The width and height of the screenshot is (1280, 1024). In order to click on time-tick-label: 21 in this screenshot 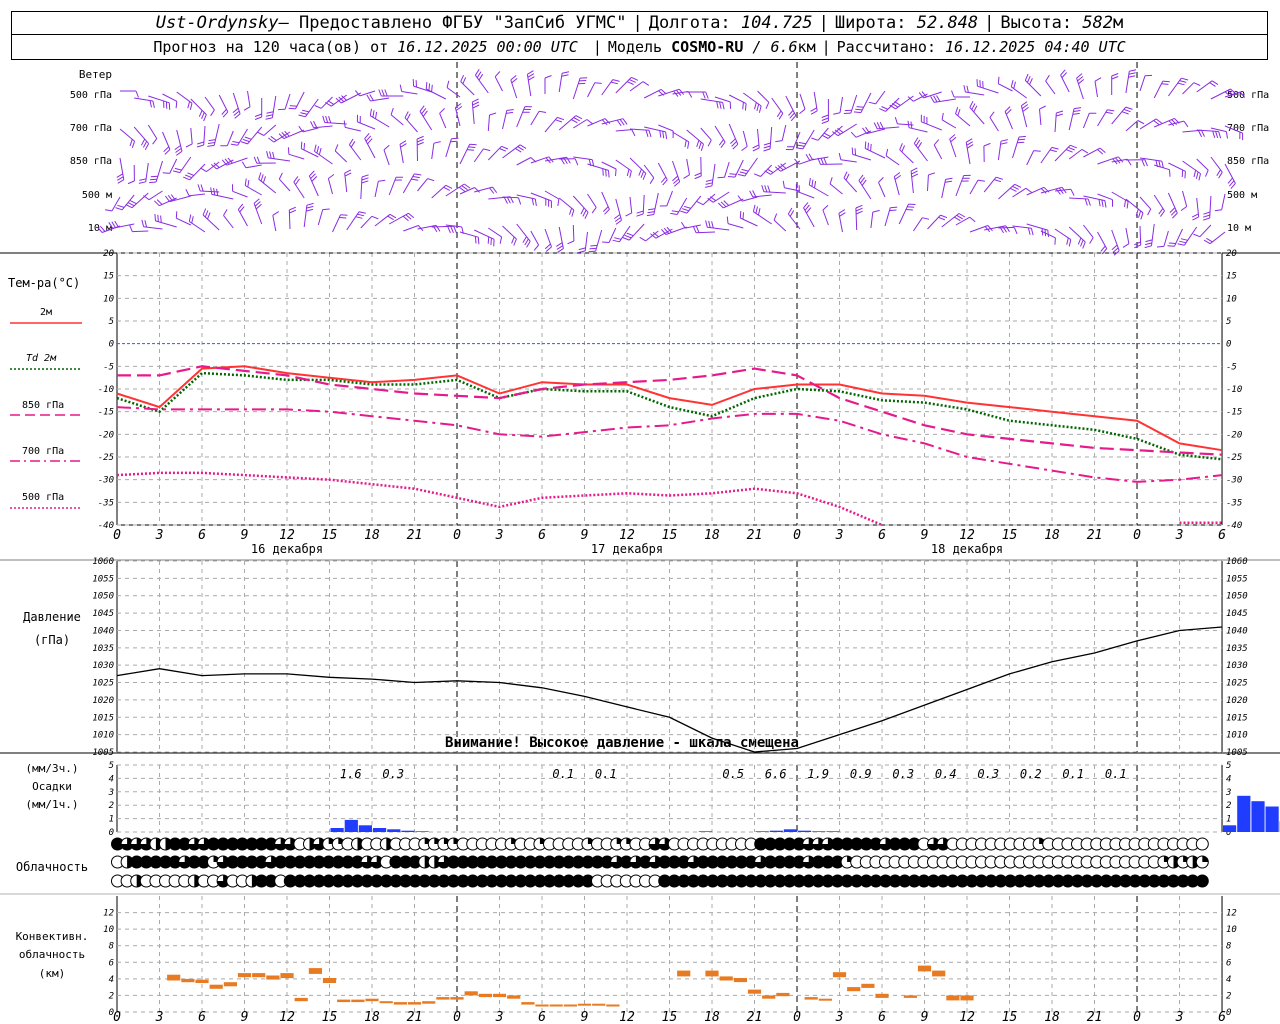, I will do `click(1095, 535)`.